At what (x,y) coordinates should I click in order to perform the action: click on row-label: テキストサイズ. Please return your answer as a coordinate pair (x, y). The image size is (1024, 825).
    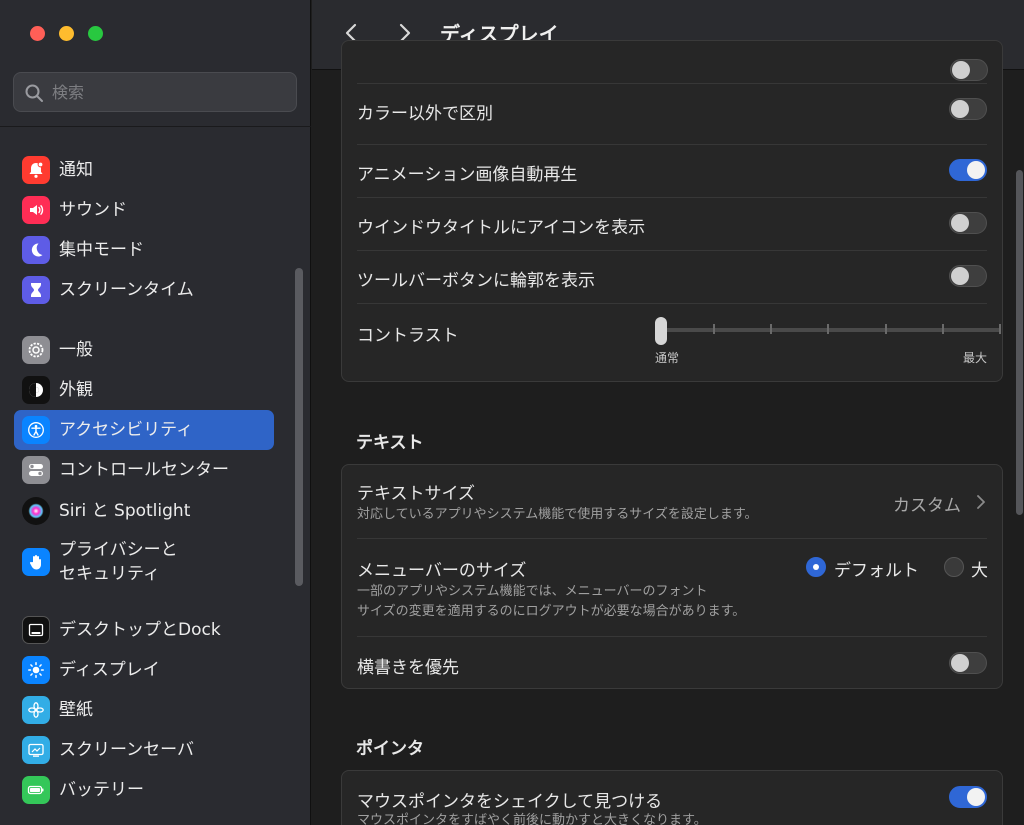
    Looking at the image, I should click on (416, 494).